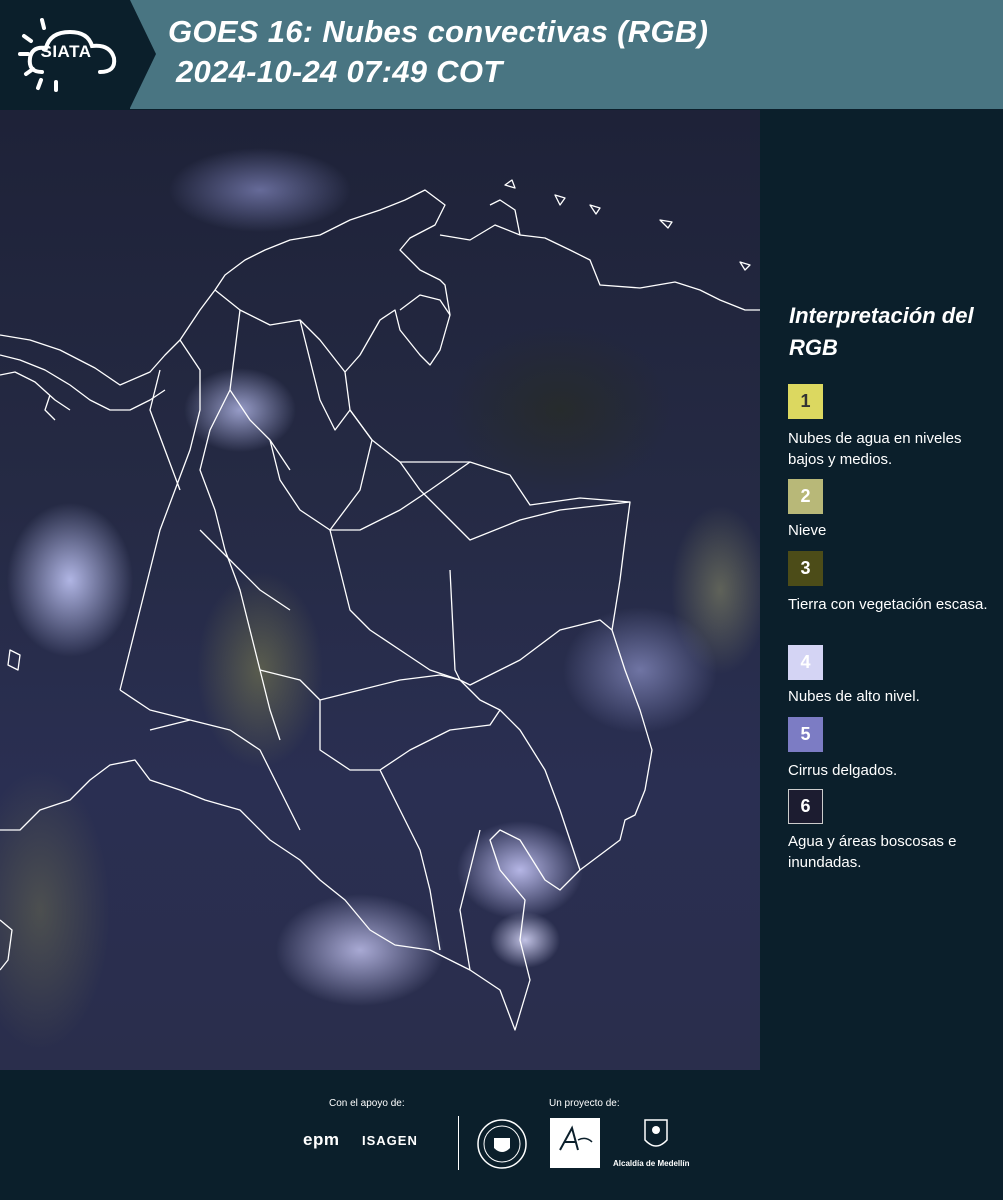  What do you see at coordinates (656, 1133) in the screenshot?
I see `alcaldia-shield-icon` at bounding box center [656, 1133].